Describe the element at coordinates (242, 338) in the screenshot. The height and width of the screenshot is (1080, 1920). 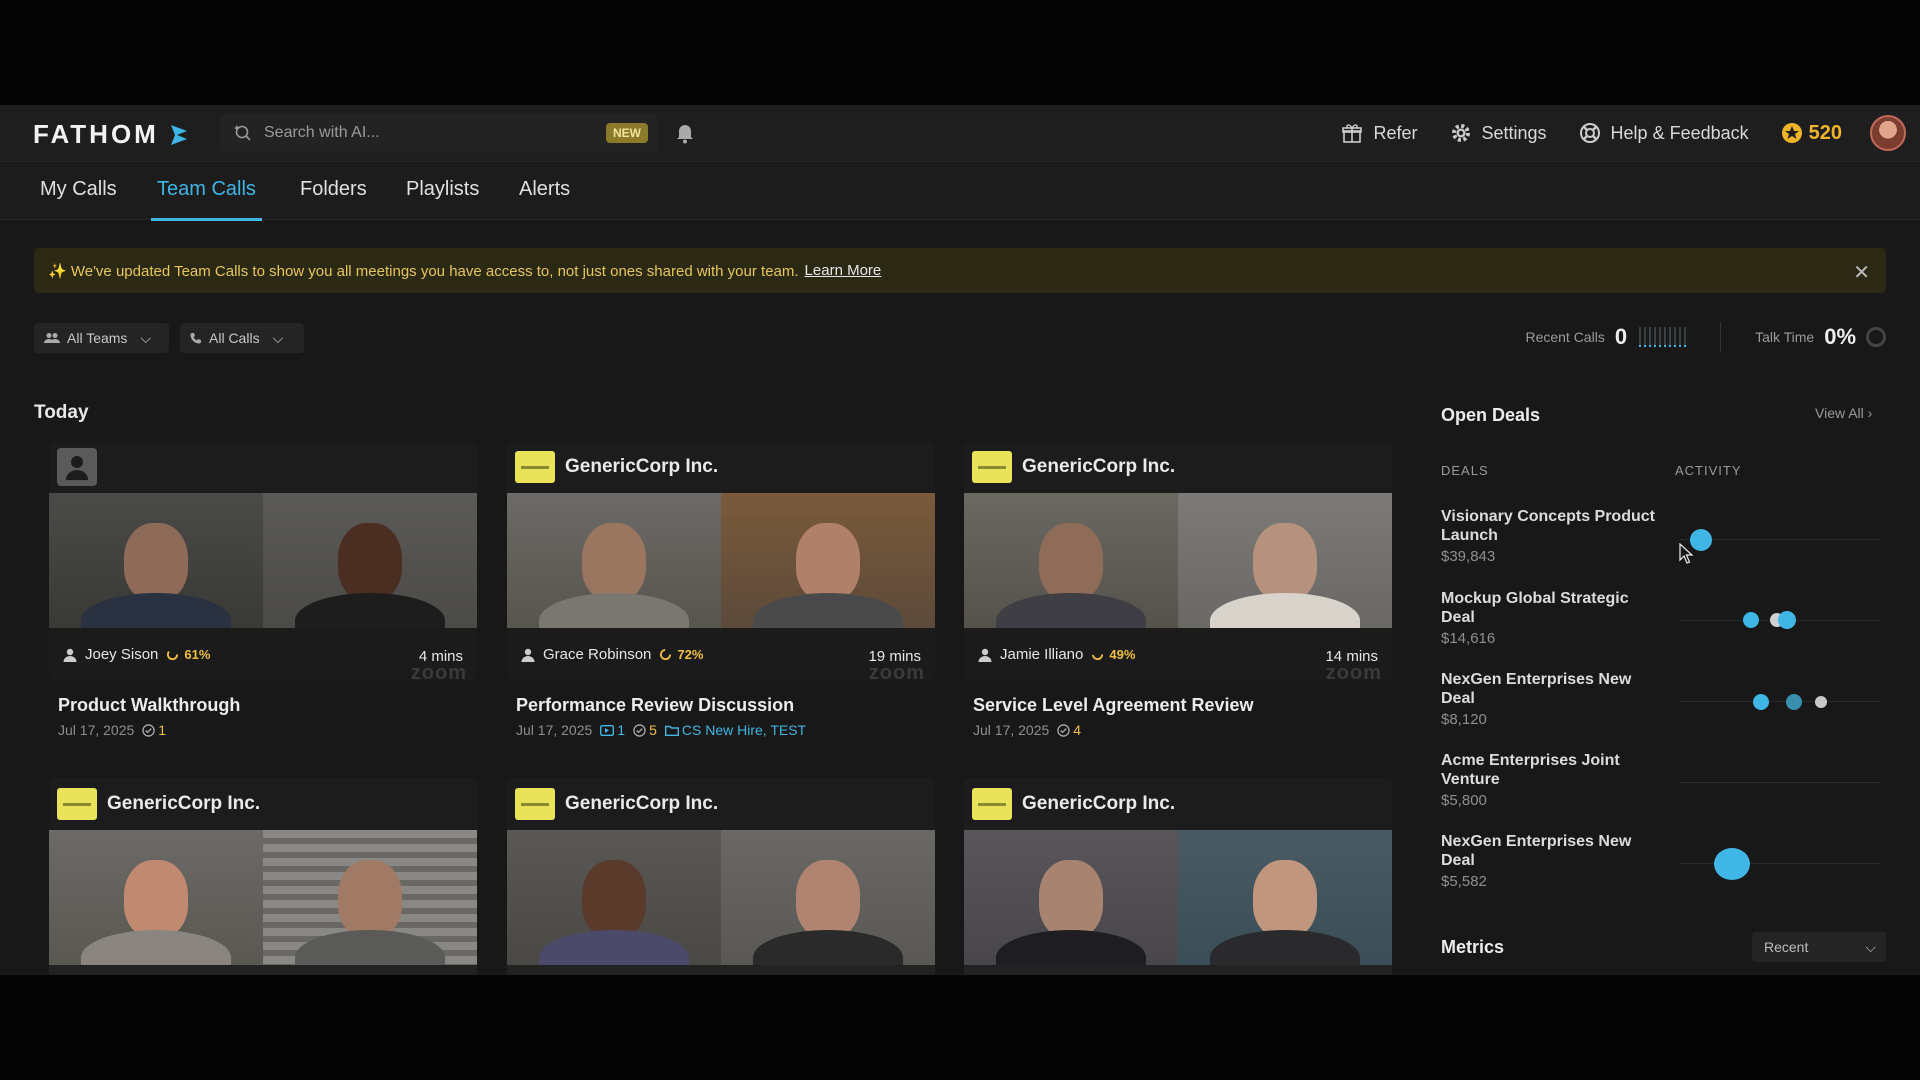
I see `calls-filter: All Calls ⌵` at that location.